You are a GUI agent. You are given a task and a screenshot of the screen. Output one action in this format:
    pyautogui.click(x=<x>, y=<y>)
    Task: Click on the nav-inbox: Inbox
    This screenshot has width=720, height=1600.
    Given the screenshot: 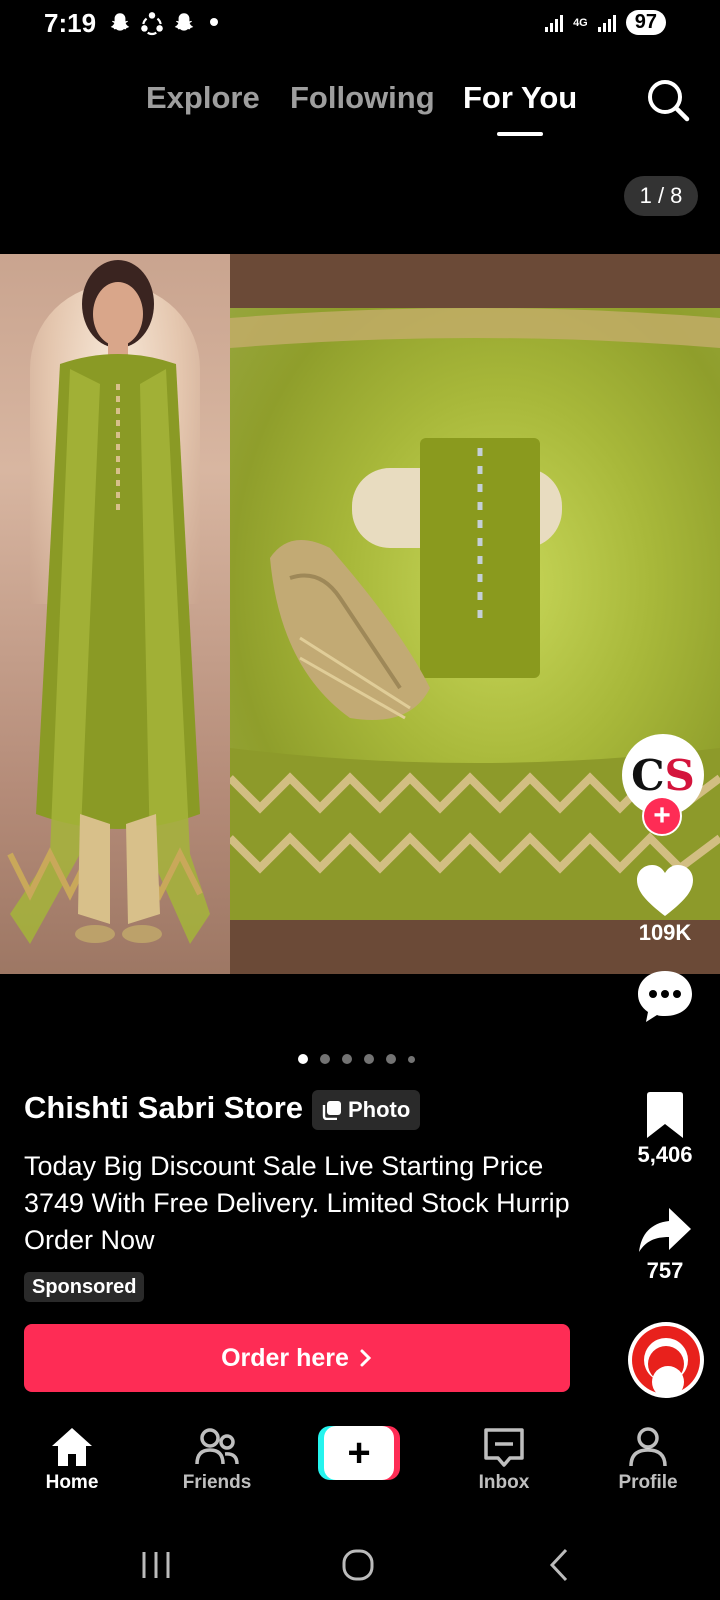 What is the action you would take?
    pyautogui.click(x=504, y=1460)
    